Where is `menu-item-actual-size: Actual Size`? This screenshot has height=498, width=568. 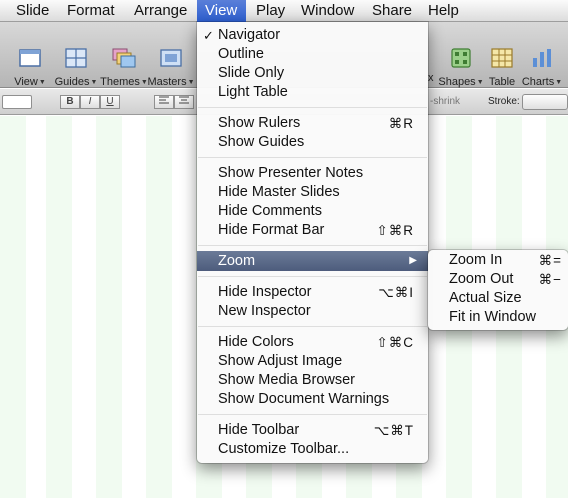 menu-item-actual-size: Actual Size is located at coordinates (498, 298).